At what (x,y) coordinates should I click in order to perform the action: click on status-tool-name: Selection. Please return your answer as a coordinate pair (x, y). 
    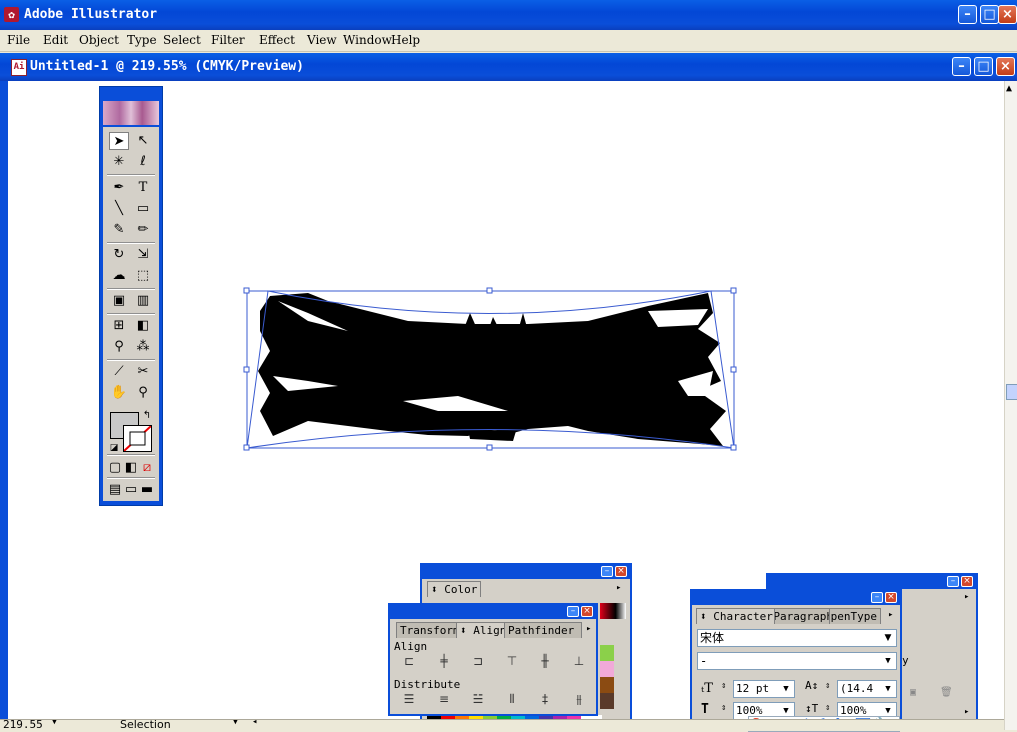
    Looking at the image, I should click on (145, 725).